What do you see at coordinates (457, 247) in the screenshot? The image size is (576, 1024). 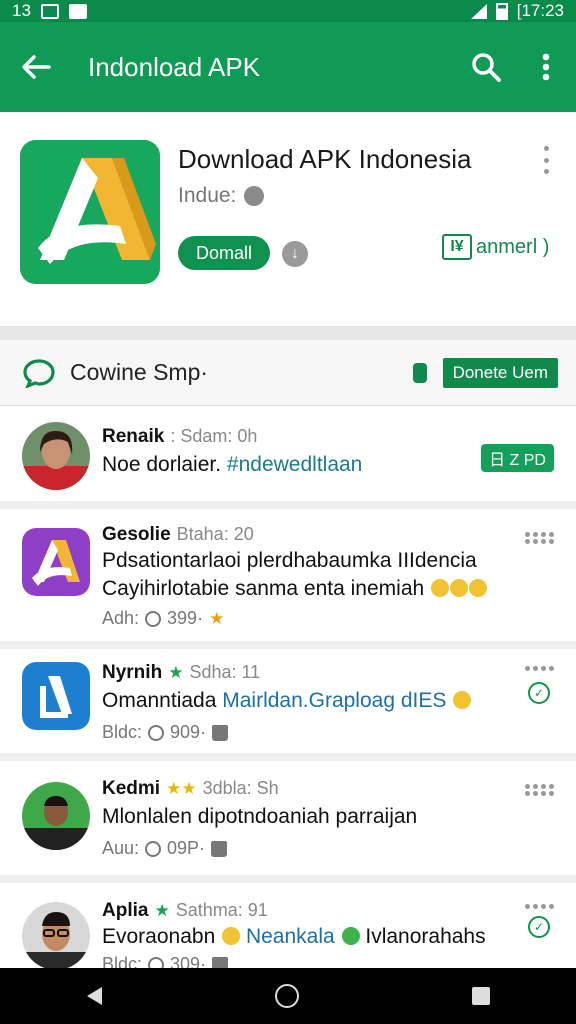 I see `verified-icon: I¥` at bounding box center [457, 247].